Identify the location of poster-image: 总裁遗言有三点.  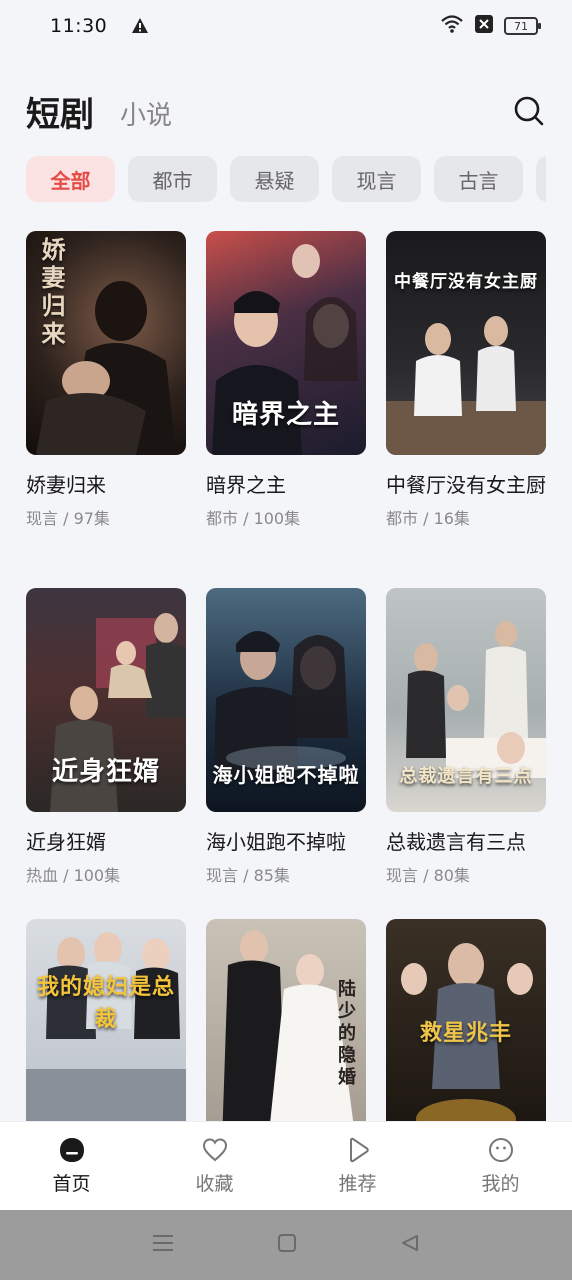
(466, 700).